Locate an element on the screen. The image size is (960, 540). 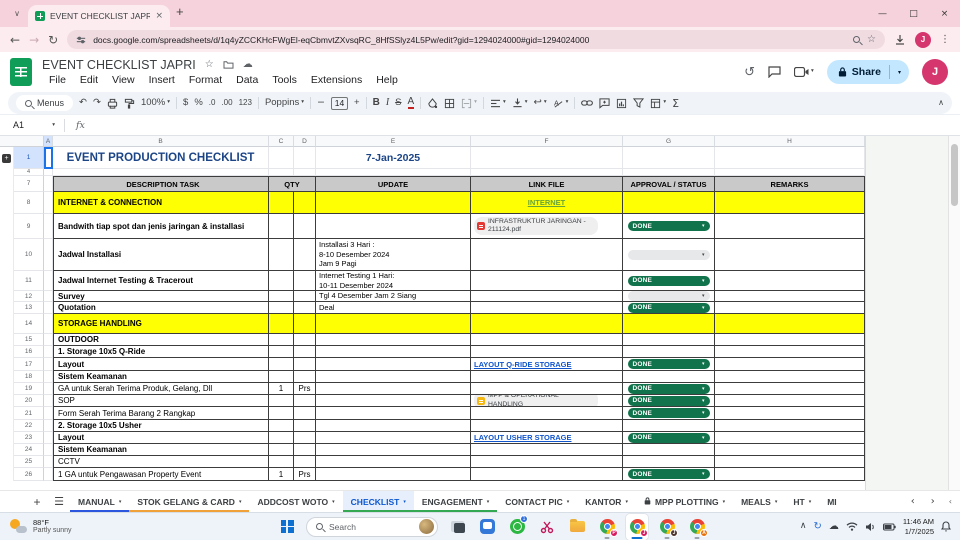
filter-icon is located at coordinates (639, 103).